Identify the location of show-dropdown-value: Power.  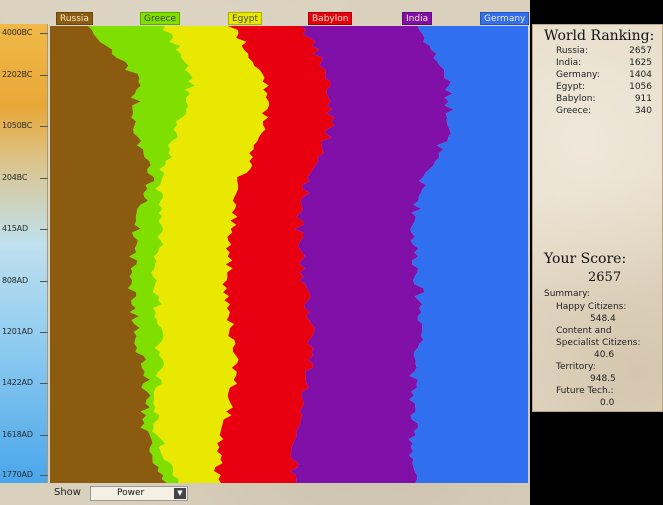
(131, 493).